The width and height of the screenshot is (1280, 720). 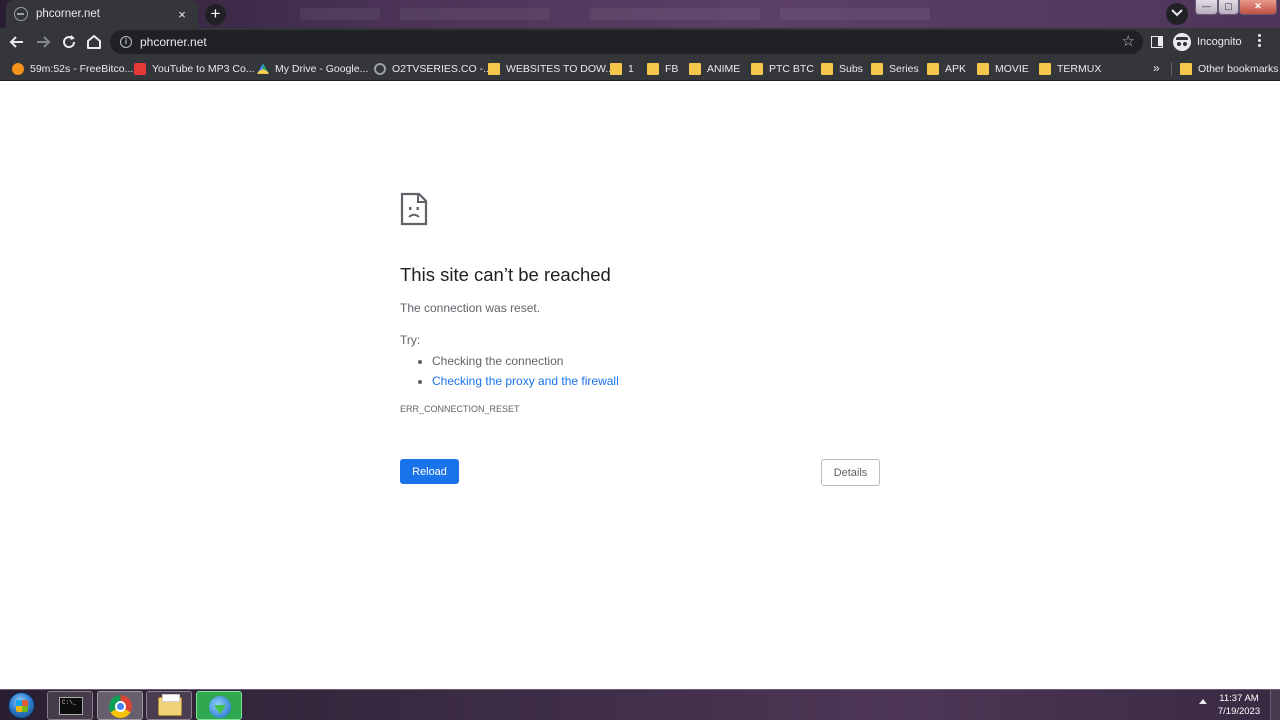 What do you see at coordinates (17, 42) in the screenshot?
I see `back-icon` at bounding box center [17, 42].